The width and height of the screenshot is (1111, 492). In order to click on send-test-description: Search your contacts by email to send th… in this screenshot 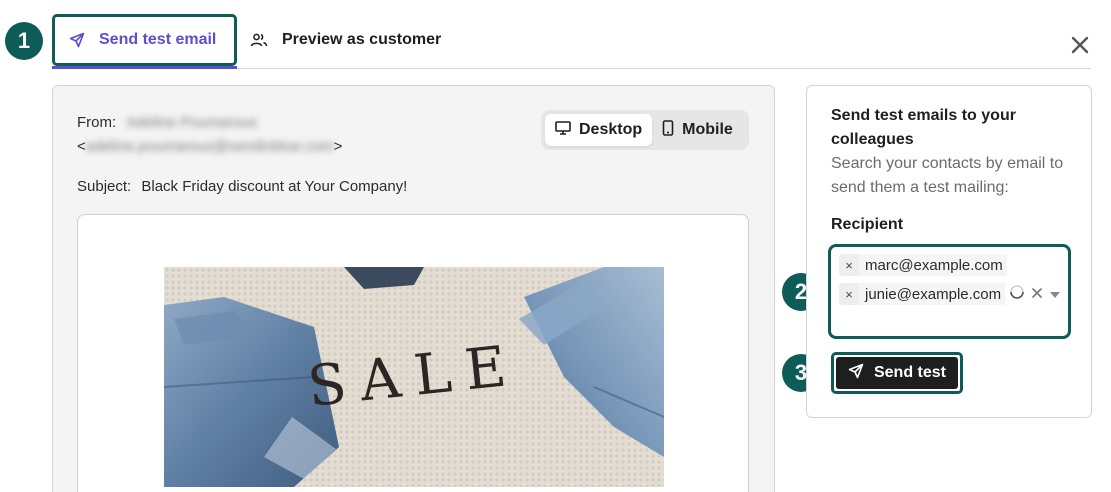, I will do `click(947, 175)`.